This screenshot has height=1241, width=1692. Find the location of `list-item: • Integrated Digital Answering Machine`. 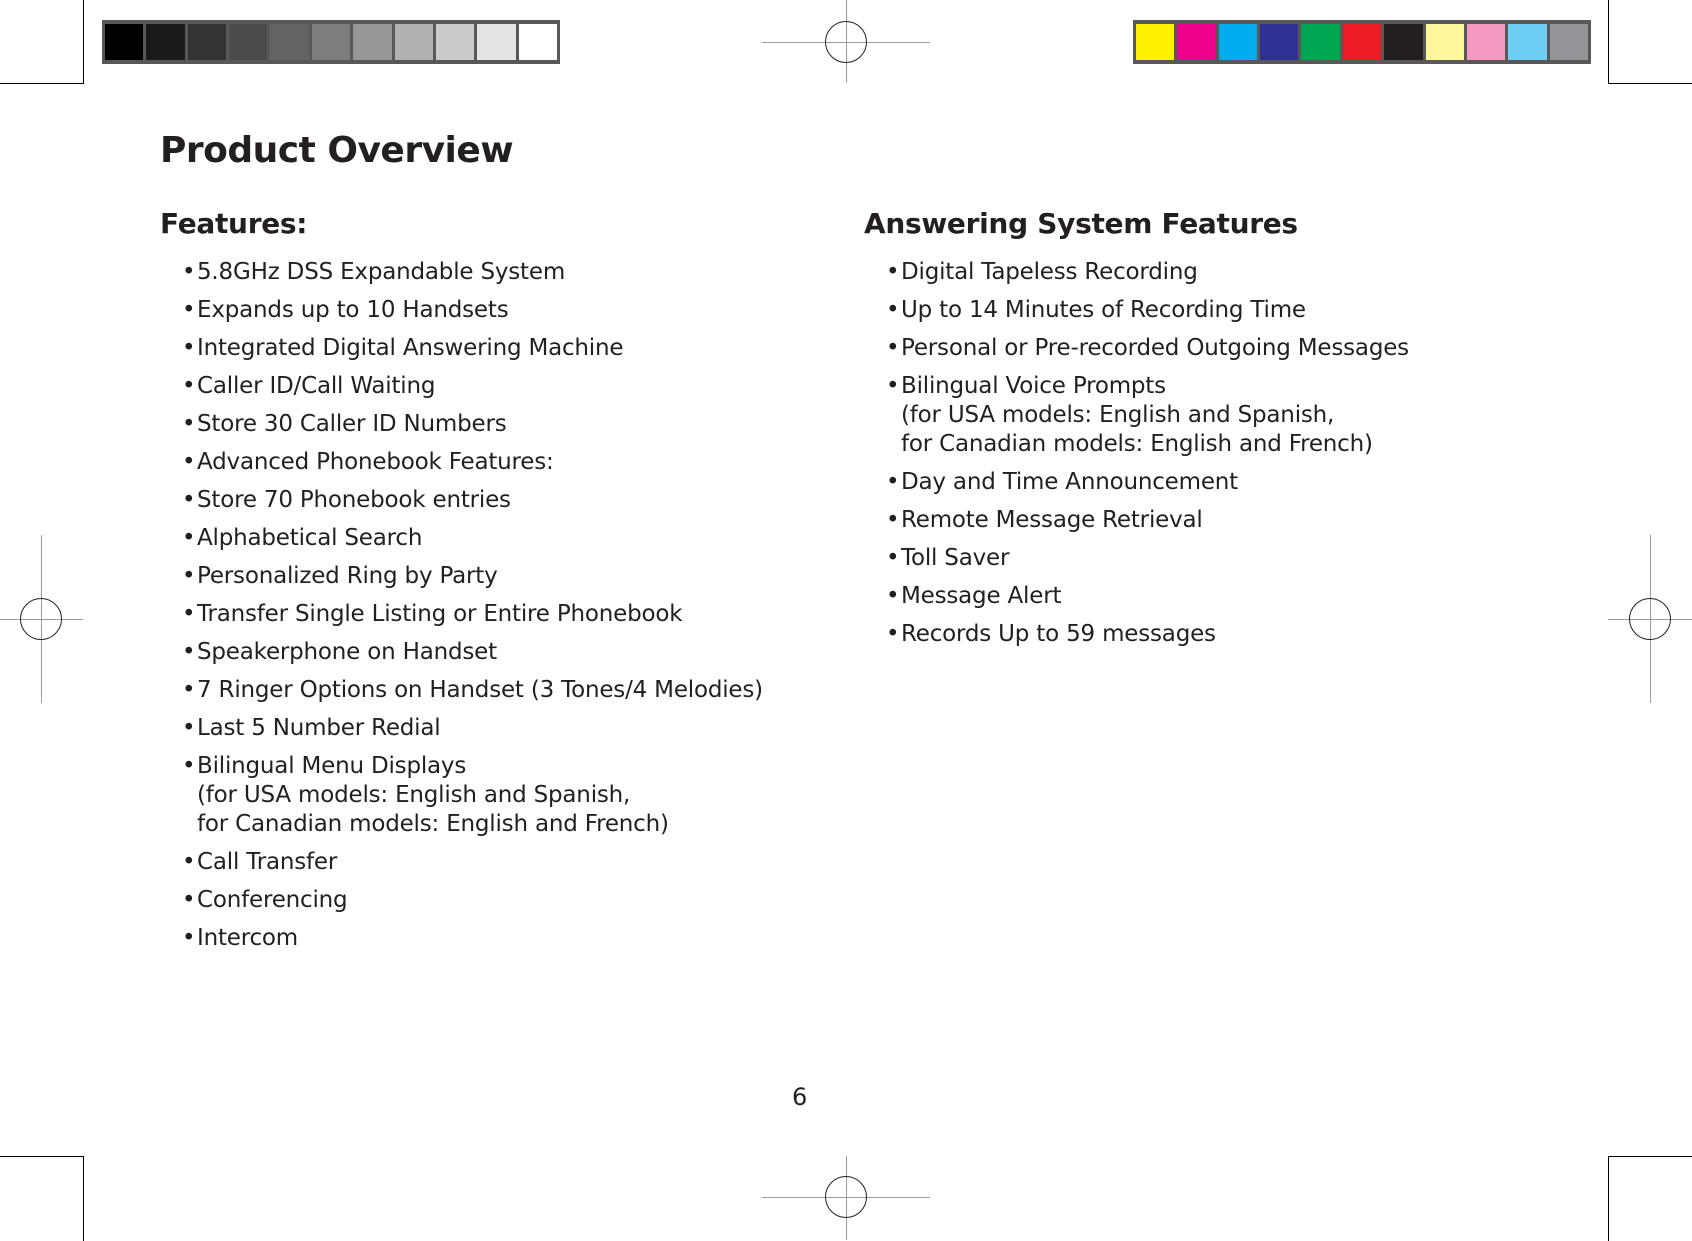

list-item: • Integrated Digital Answering Machine is located at coordinates (472, 348).